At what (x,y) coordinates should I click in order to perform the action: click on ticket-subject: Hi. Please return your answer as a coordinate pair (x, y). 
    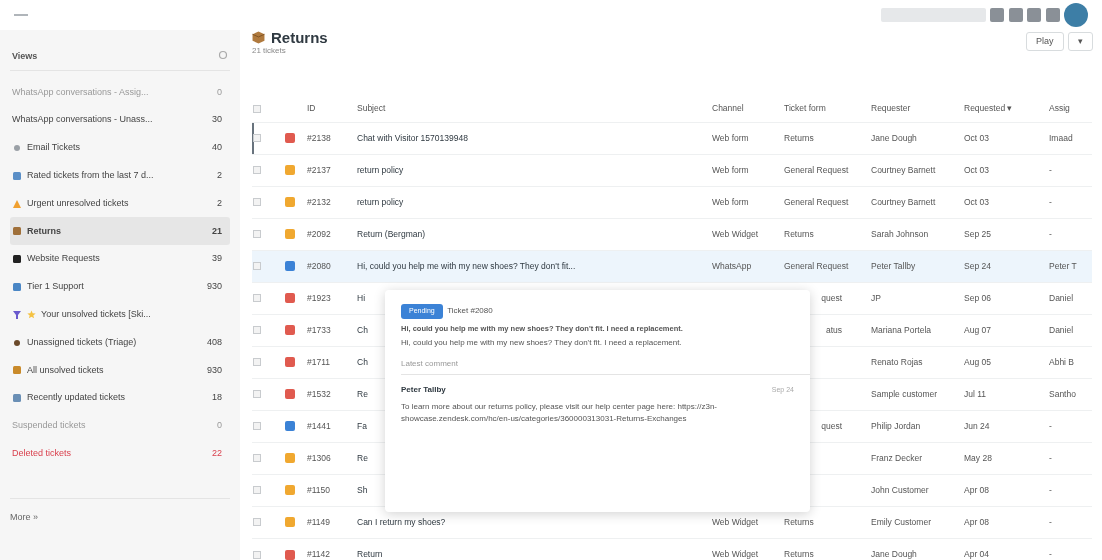
    Looking at the image, I should click on (361, 297).